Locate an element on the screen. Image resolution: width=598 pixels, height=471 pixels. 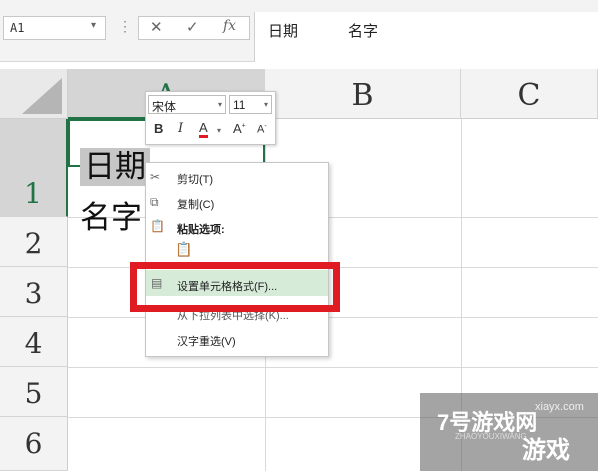
formula-text-date: 日期 is located at coordinates (283, 31).